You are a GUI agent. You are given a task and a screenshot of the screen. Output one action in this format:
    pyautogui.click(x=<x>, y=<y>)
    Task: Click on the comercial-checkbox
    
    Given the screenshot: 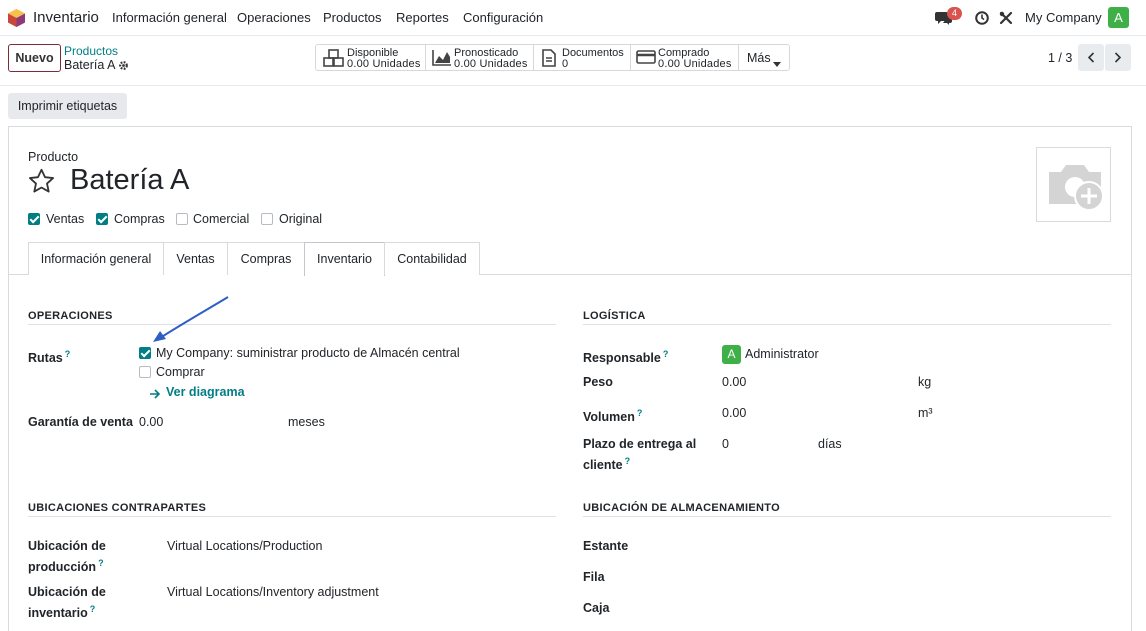 What is the action you would take?
    pyautogui.click(x=182, y=219)
    